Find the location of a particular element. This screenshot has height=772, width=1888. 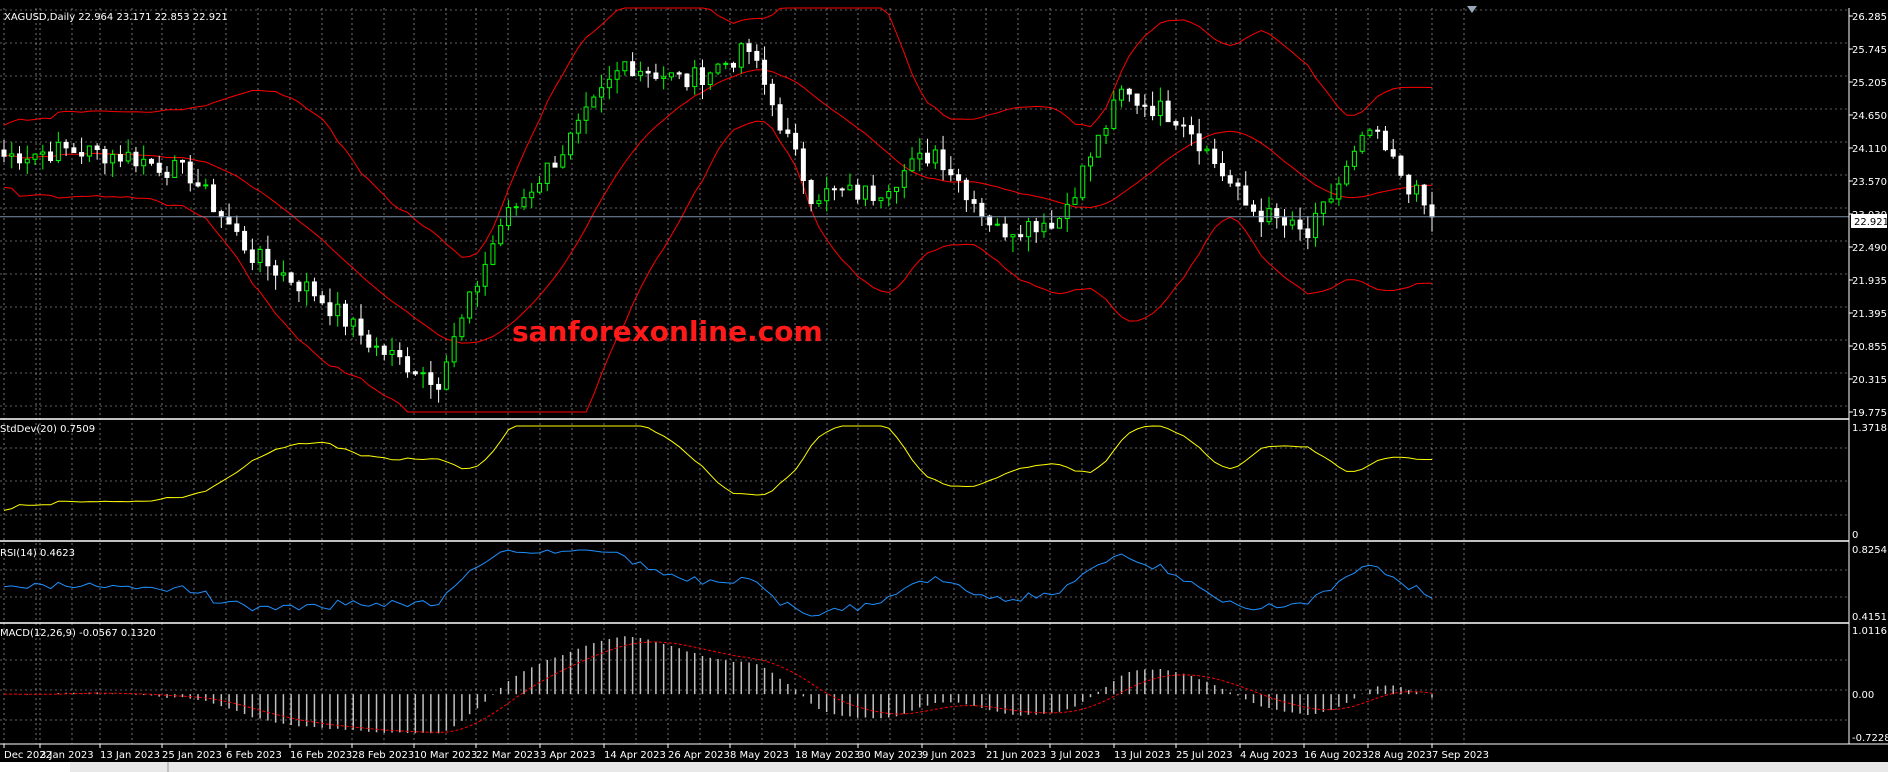

time-tick-label: 6 Feb 2023 is located at coordinates (254, 755).